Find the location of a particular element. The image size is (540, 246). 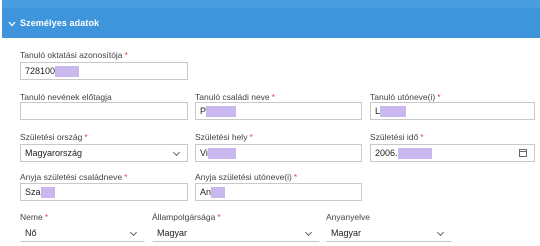

field-label-anyanyelv: Anyanyelve is located at coordinates (348, 217).